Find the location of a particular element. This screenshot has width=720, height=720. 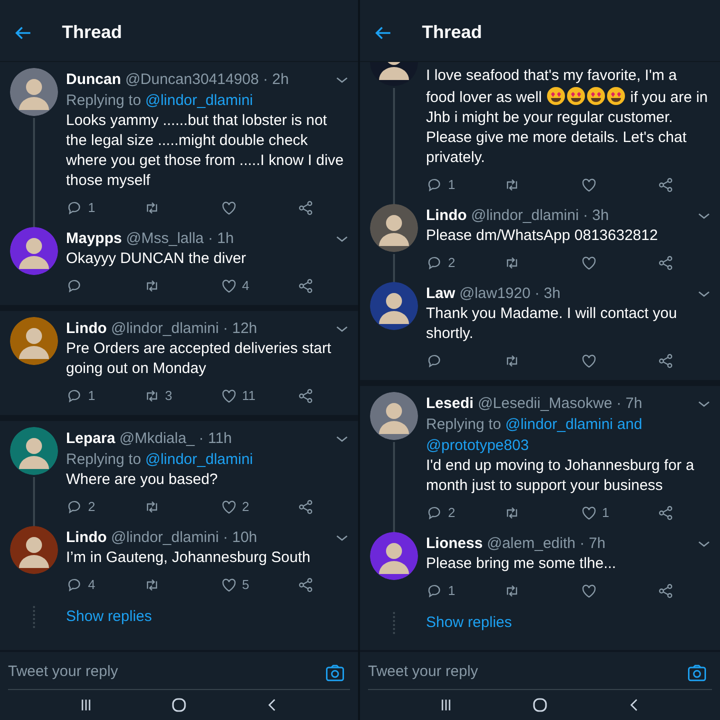

tweet-text: Looks yammy ......but that lobster is not the legal size .....might double check where you get those from .....I know I dive those myself is located at coordinates (205, 151).